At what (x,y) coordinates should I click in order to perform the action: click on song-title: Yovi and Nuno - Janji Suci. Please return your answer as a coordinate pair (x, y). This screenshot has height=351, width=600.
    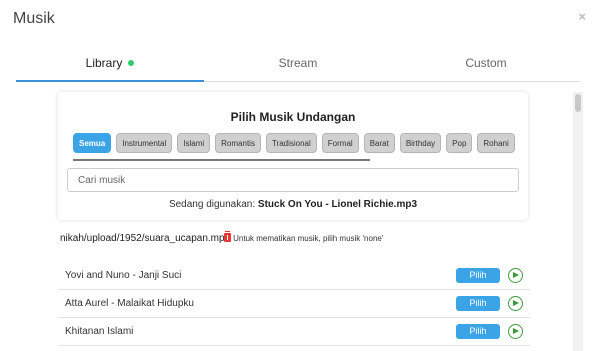
    Looking at the image, I should click on (123, 275).